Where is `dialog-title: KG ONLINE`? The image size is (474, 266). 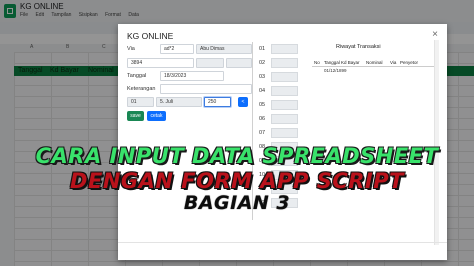
dialog-title: KG ONLINE is located at coordinates (150, 36).